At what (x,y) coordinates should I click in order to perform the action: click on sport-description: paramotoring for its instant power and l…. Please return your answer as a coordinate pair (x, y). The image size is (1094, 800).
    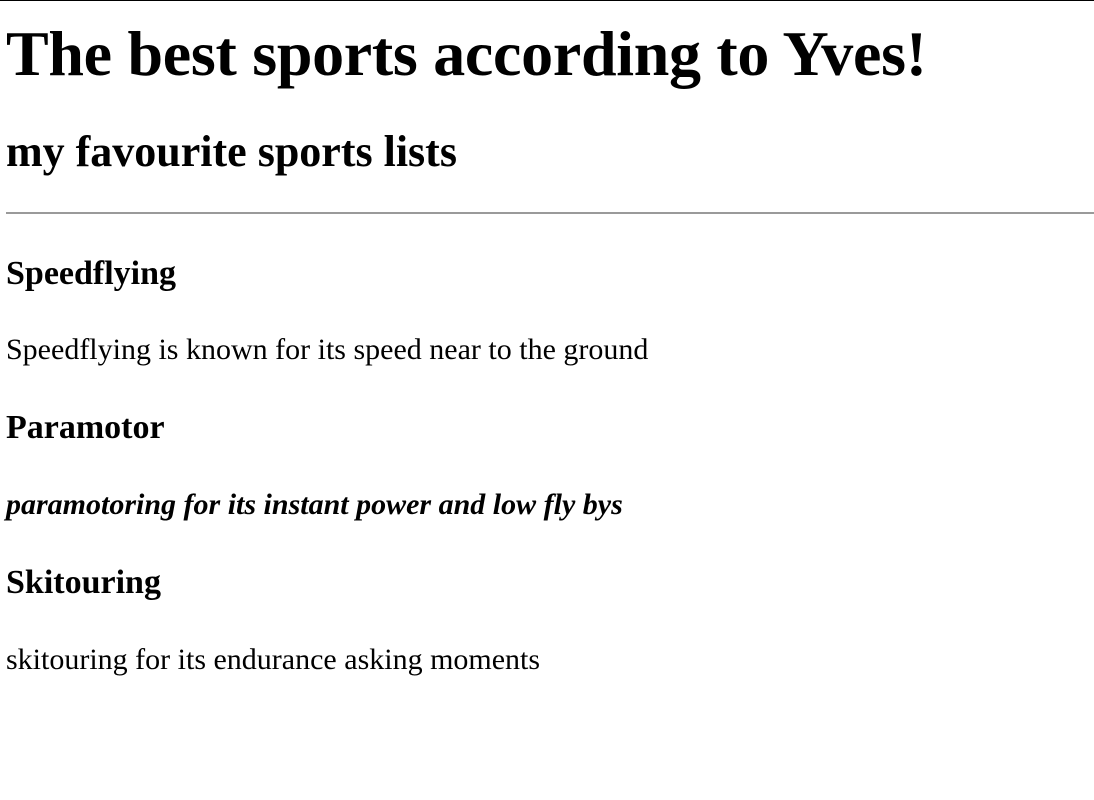
    Looking at the image, I should click on (314, 504).